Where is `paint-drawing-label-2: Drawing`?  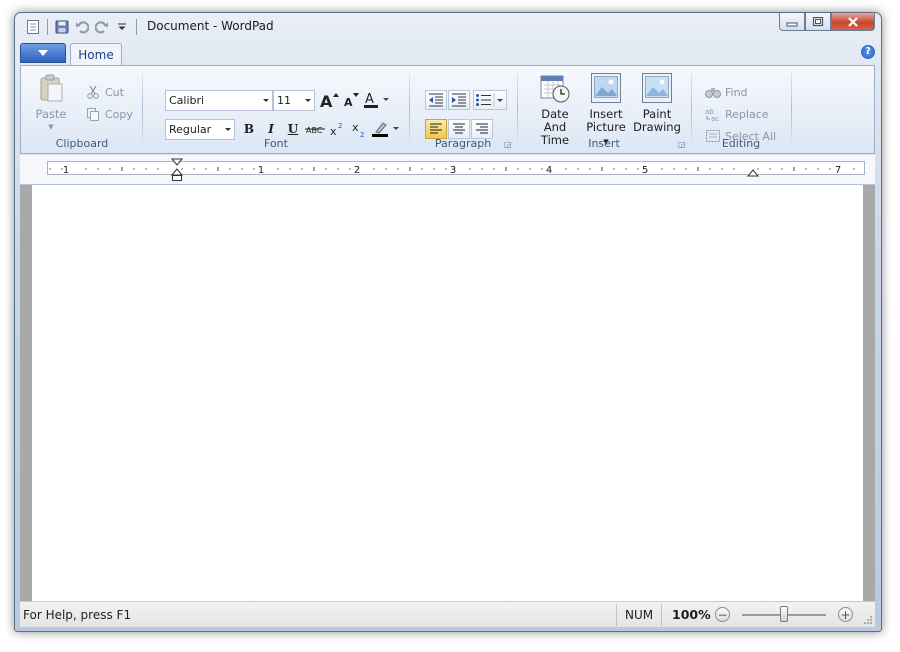
paint-drawing-label-2: Drawing is located at coordinates (657, 127).